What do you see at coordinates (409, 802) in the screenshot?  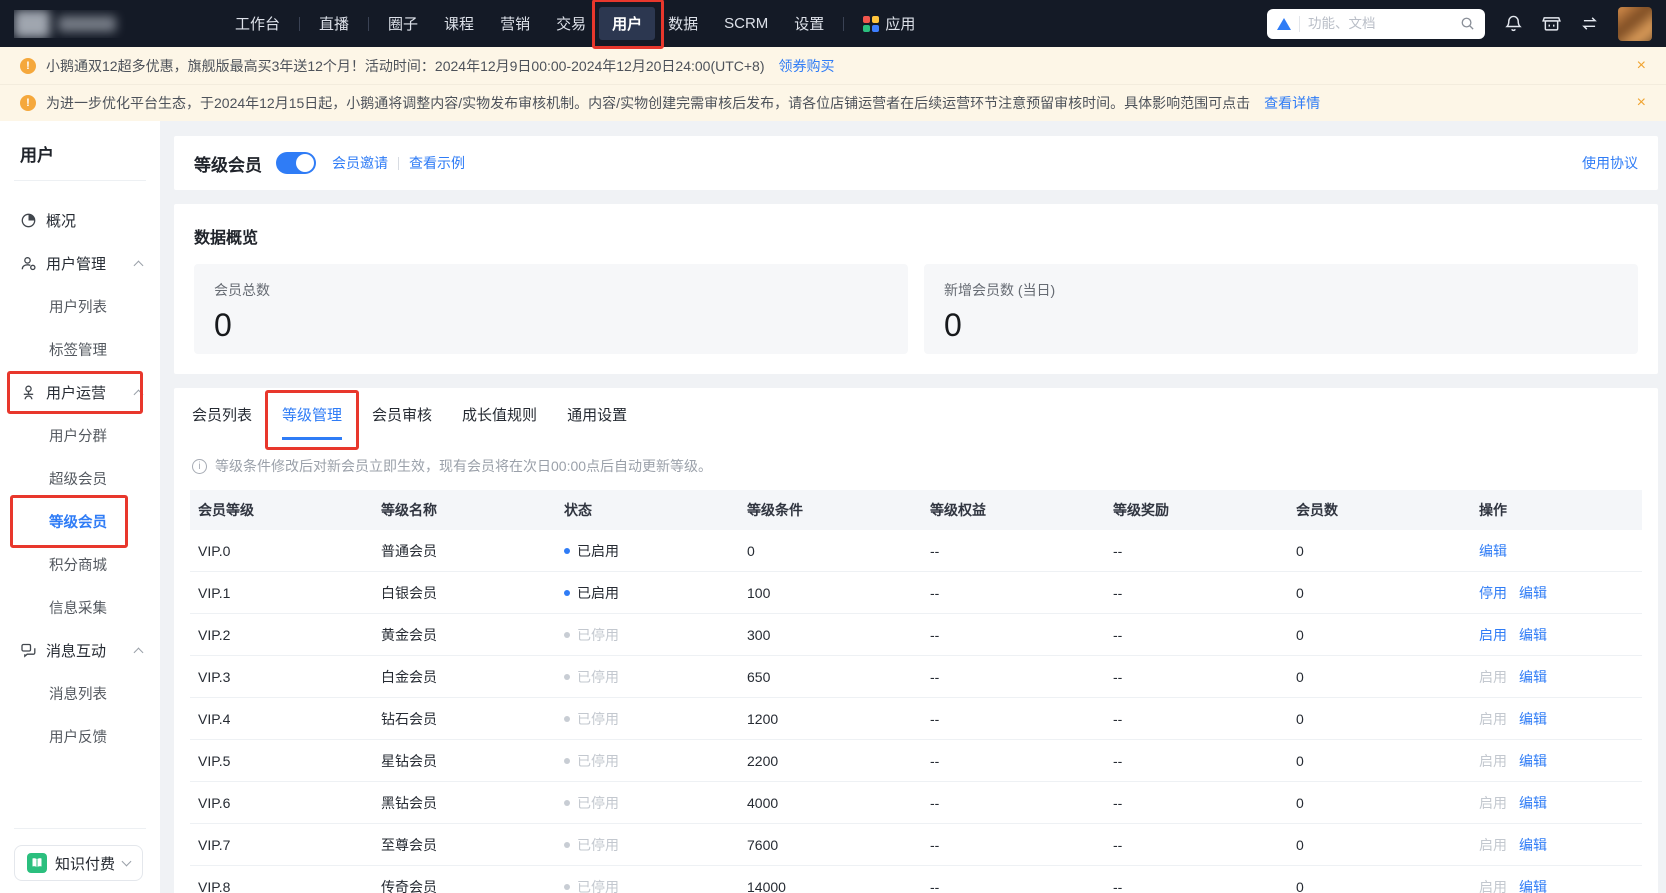 I see `level-name: 黑钻会员` at bounding box center [409, 802].